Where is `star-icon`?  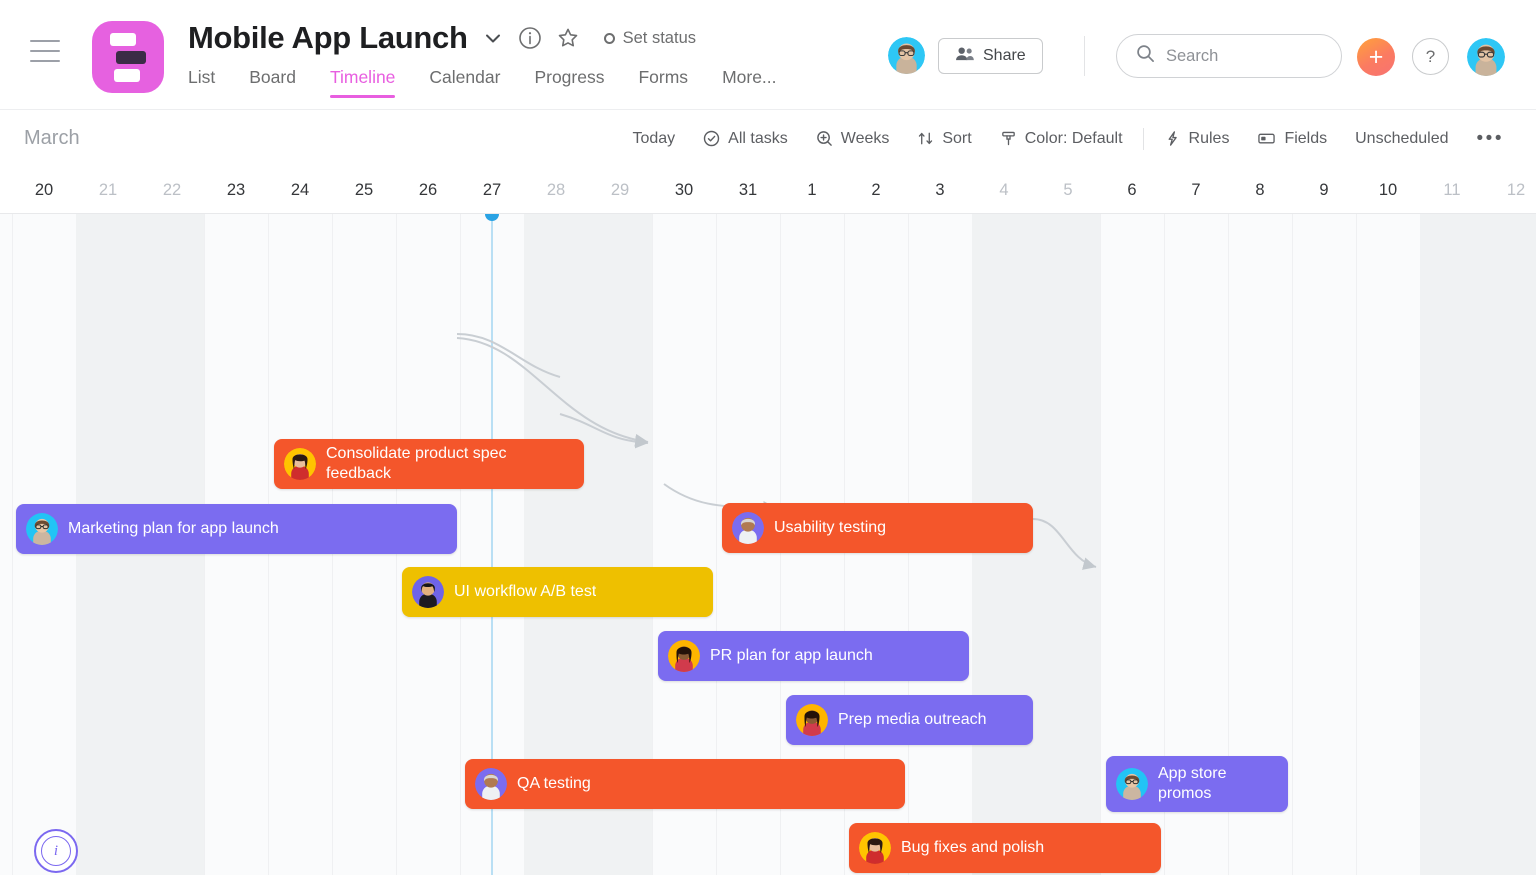 star-icon is located at coordinates (568, 38).